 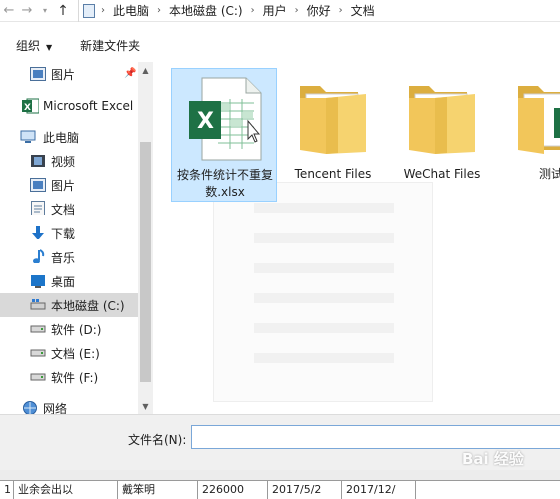 What do you see at coordinates (130, 73) in the screenshot?
I see `pin-icon: 📌` at bounding box center [130, 73].